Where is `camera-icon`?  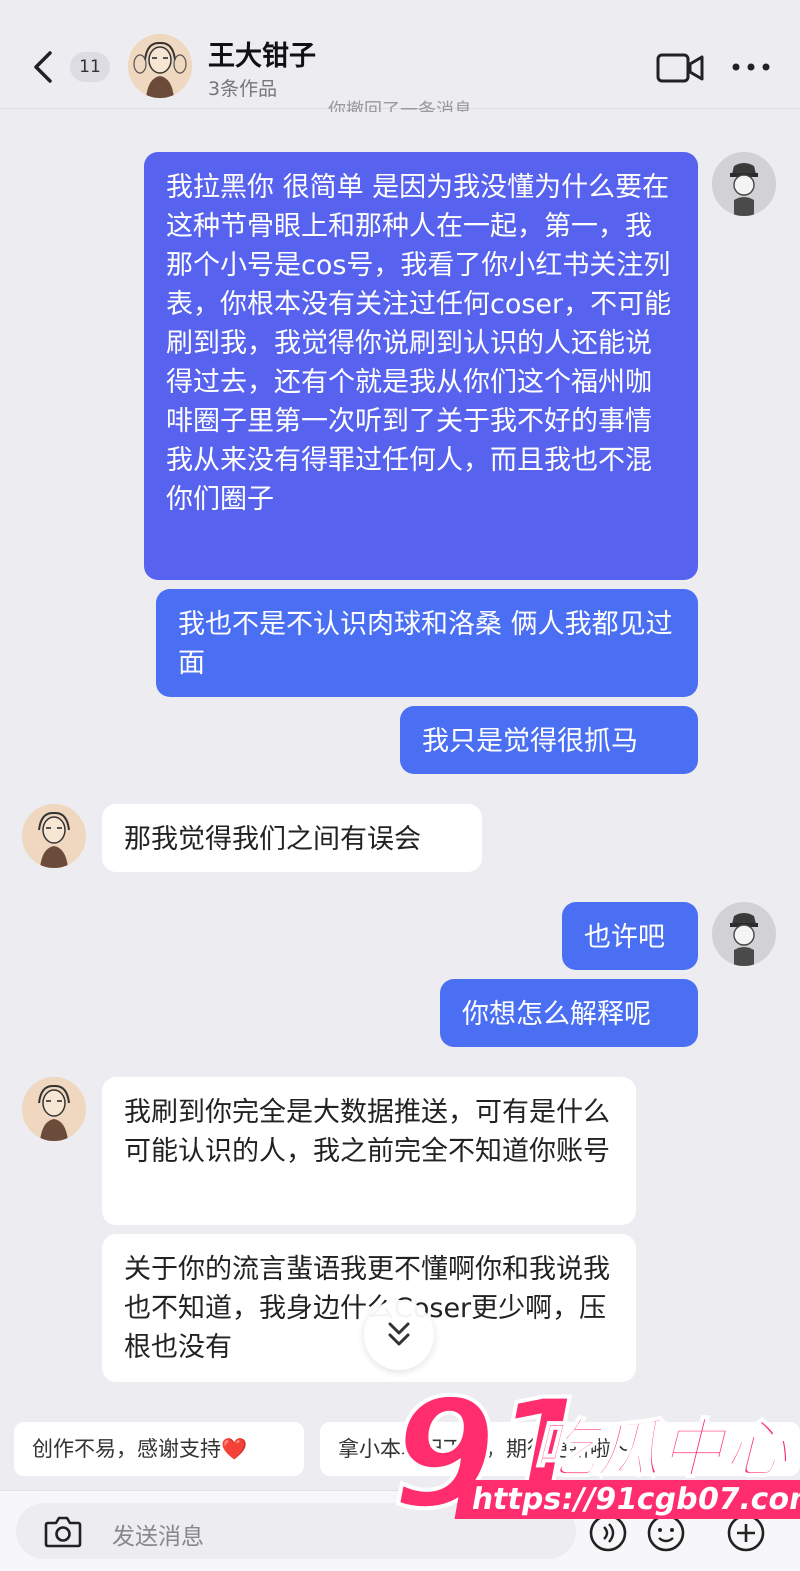 camera-icon is located at coordinates (63, 1531).